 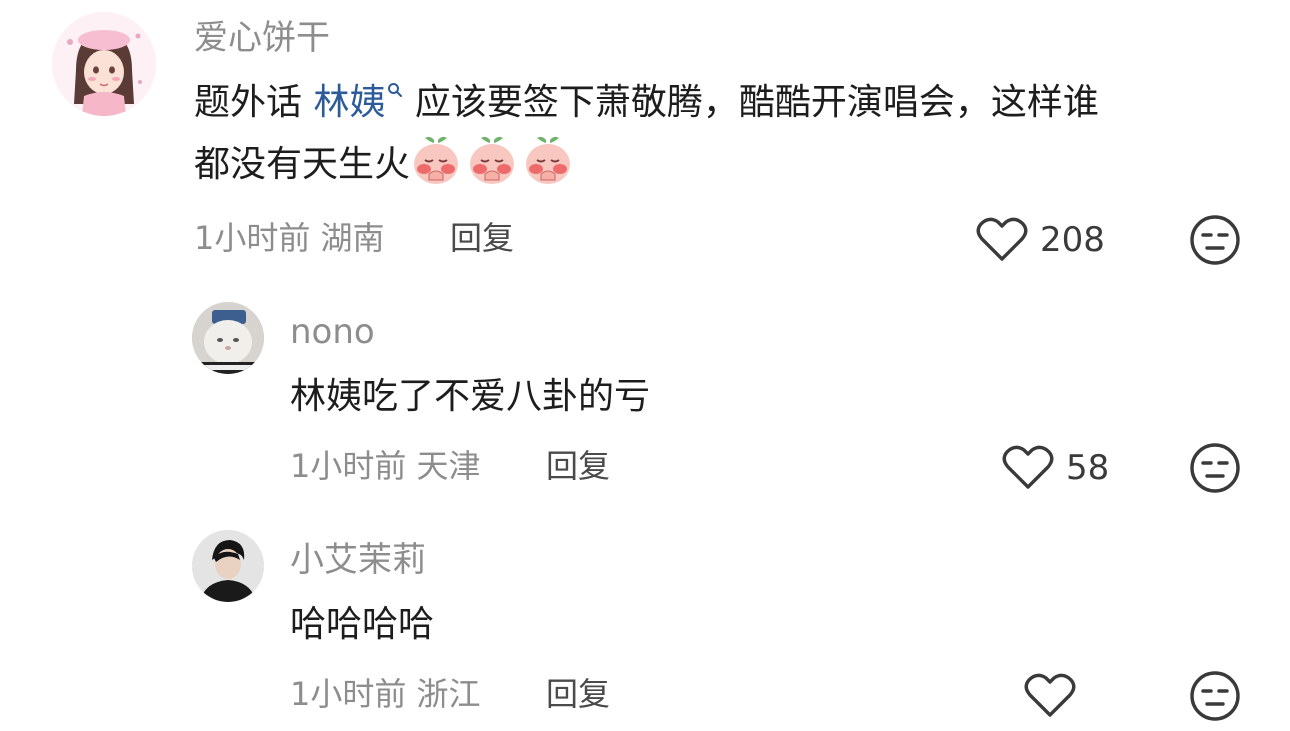 I want to click on mention-label: 林姨, so click(x=349, y=102).